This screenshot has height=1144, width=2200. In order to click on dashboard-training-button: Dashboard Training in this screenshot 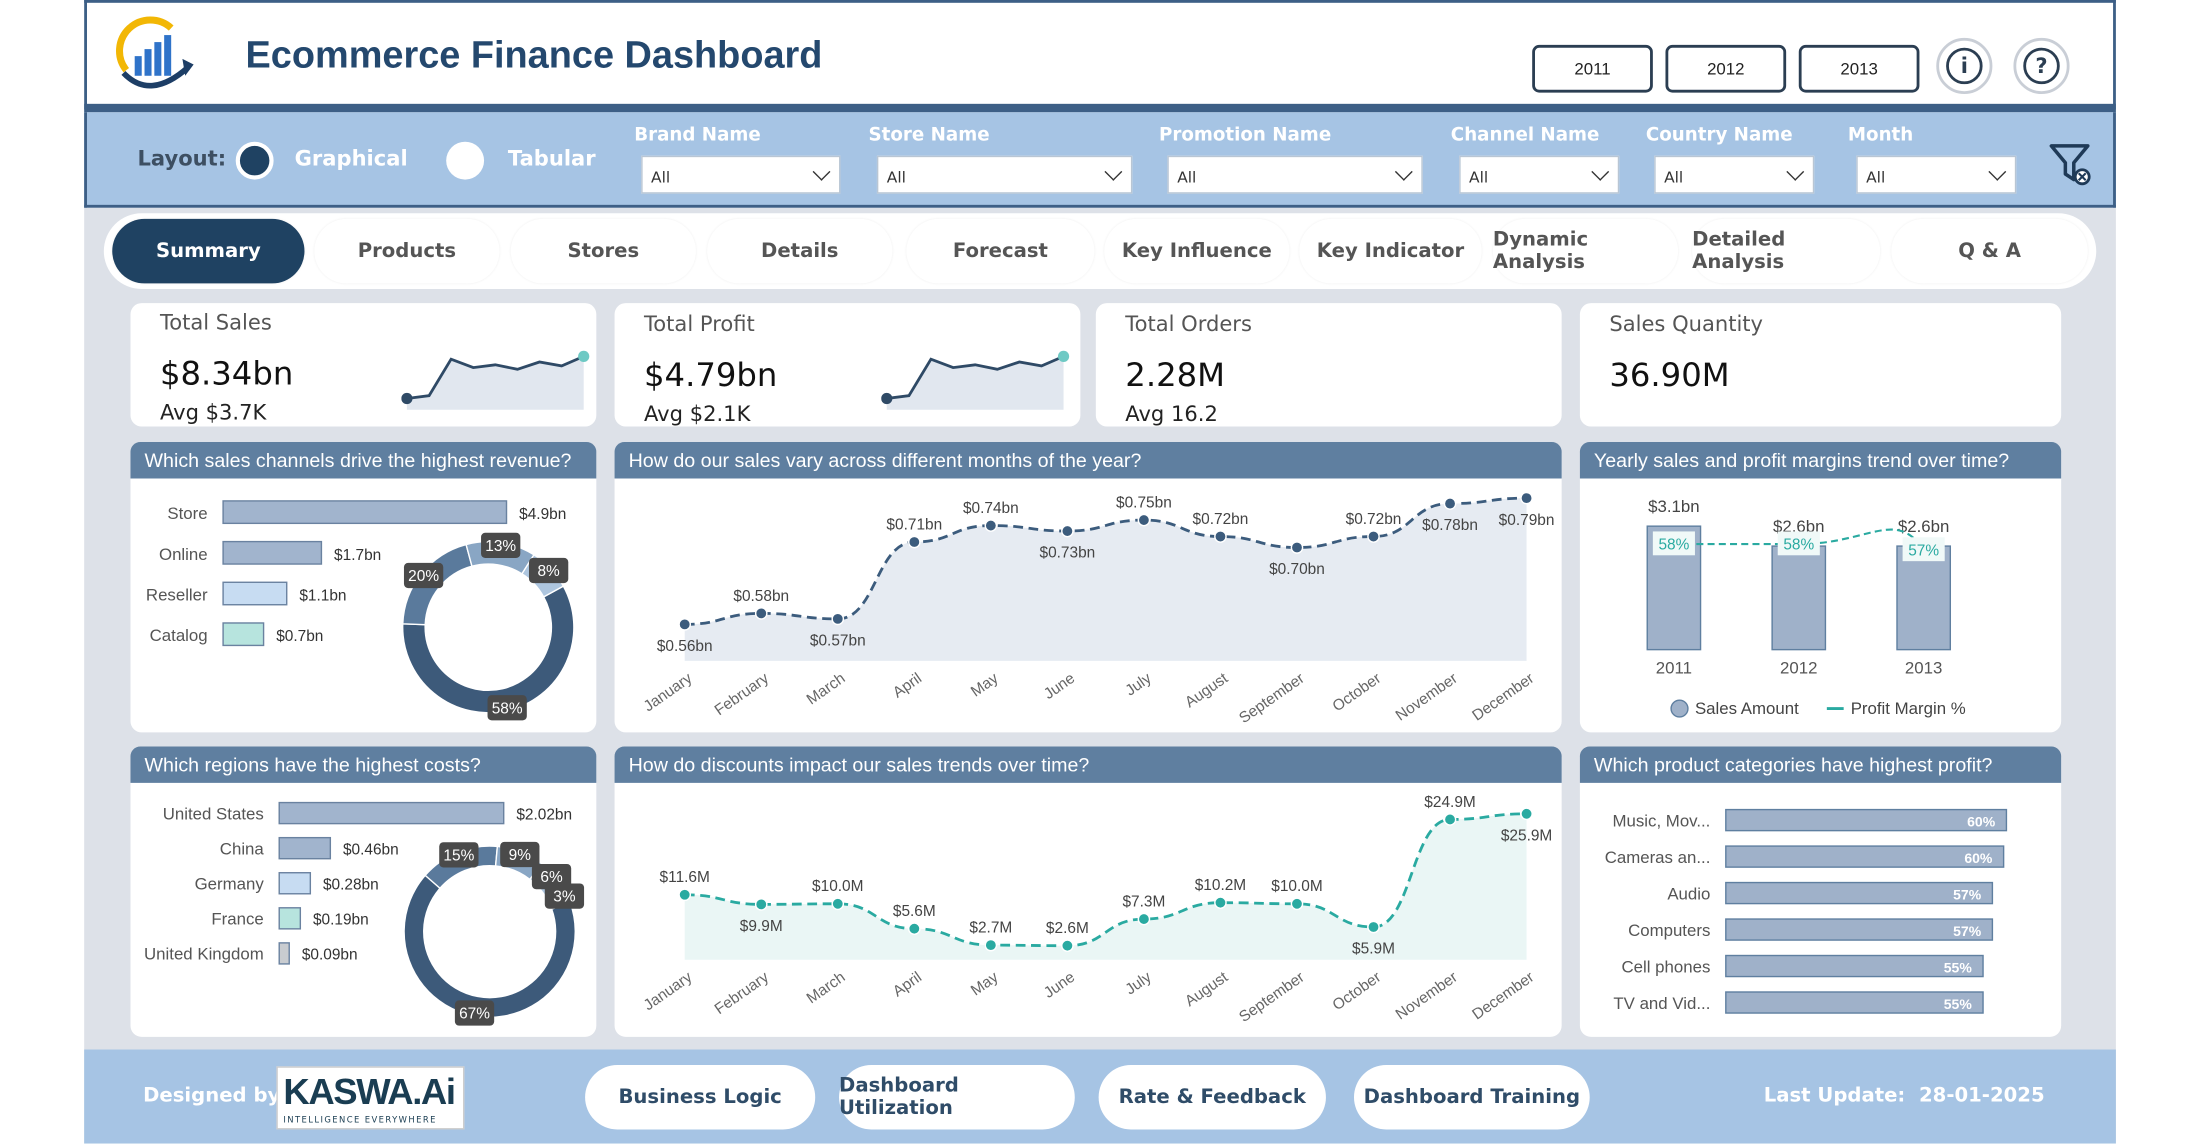, I will do `click(1471, 1097)`.